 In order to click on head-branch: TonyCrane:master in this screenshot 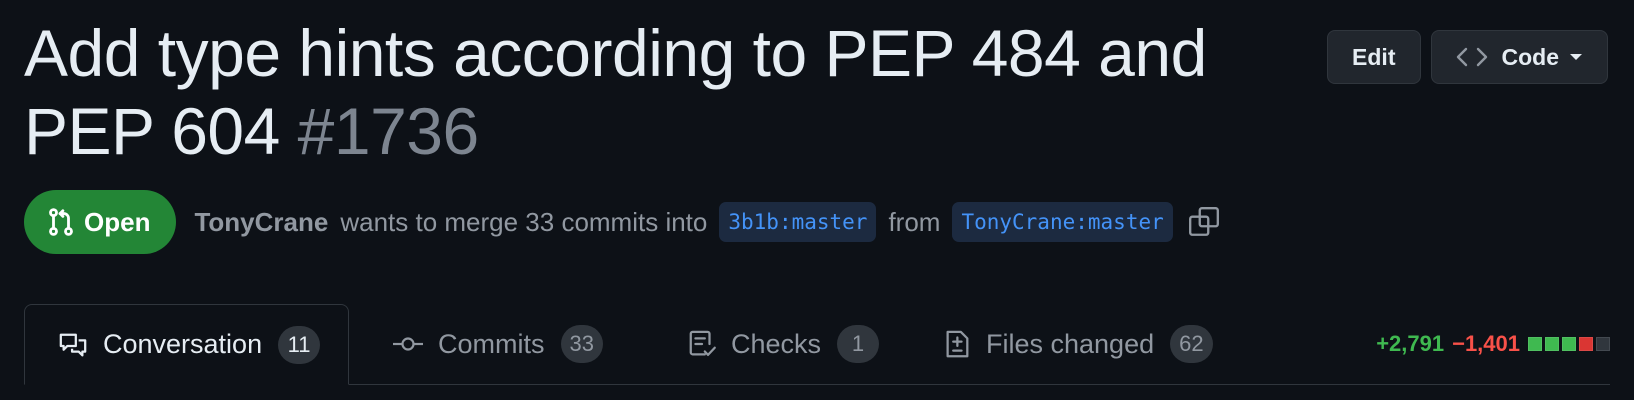, I will do `click(1062, 222)`.